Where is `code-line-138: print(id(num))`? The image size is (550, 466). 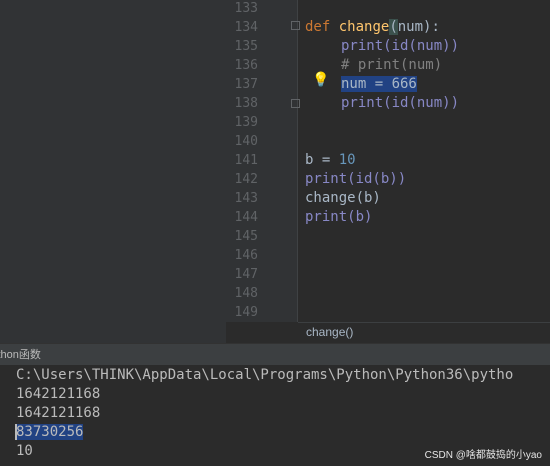
code-line-138: print(id(num)) is located at coordinates (400, 103).